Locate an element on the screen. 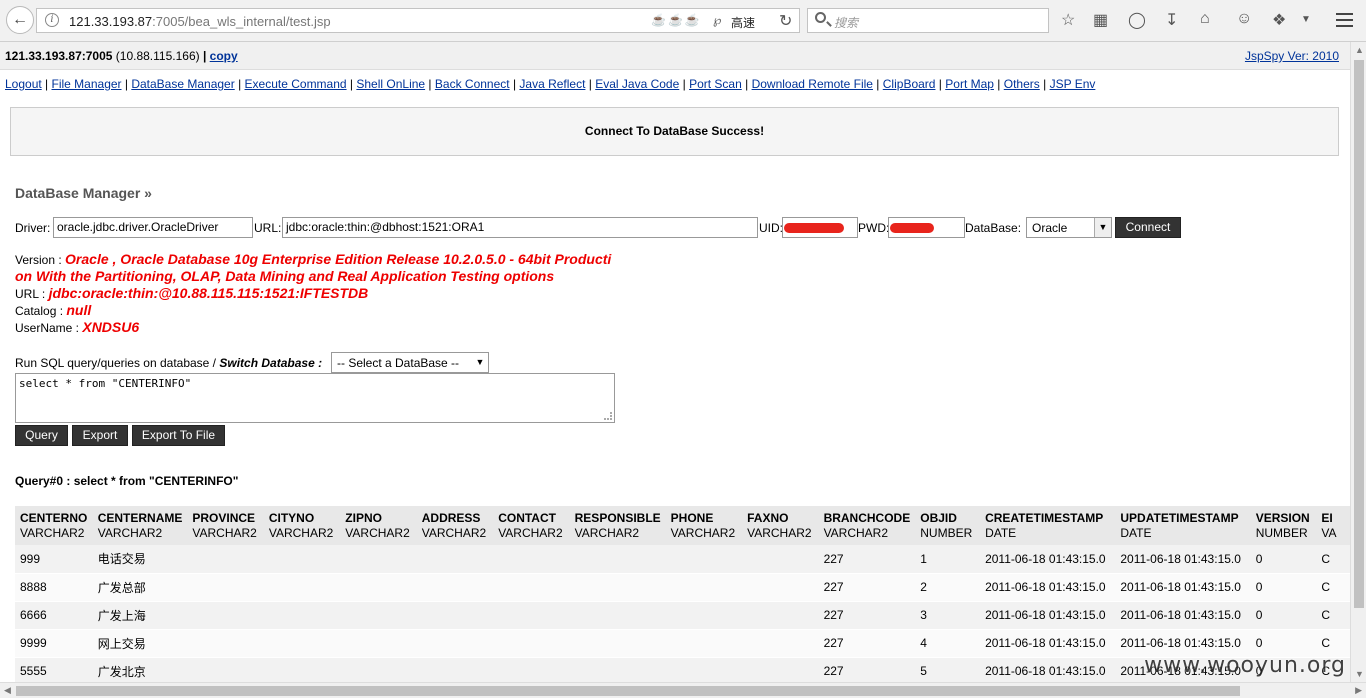  horizontal-scrollbar: ◀ ▶ is located at coordinates (683, 690).